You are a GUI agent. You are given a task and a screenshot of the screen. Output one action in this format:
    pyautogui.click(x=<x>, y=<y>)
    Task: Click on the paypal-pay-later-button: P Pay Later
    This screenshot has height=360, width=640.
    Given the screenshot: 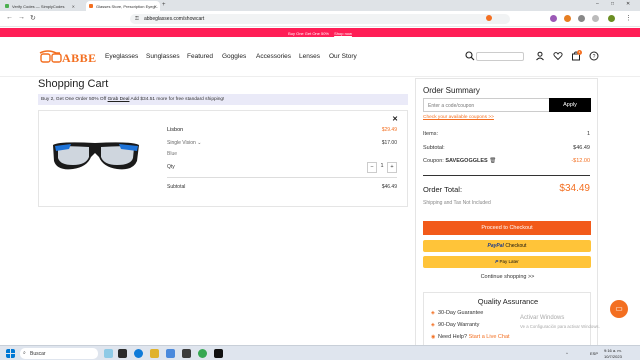 What is the action you would take?
    pyautogui.click(x=507, y=262)
    